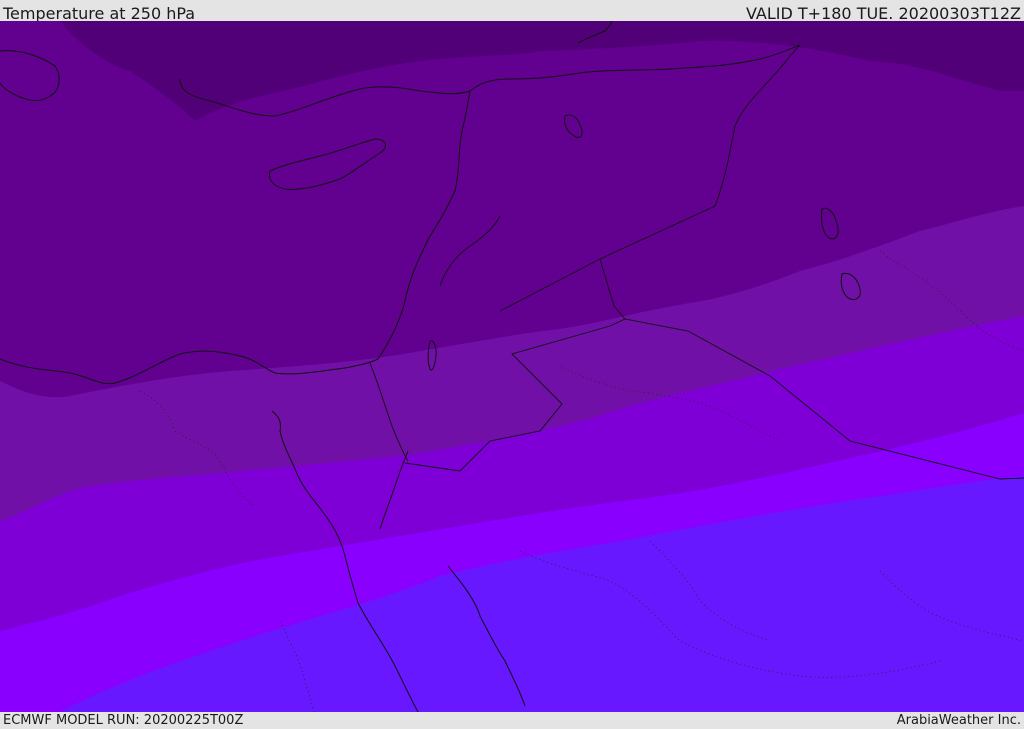  What do you see at coordinates (123, 720) in the screenshot?
I see `model-run-label: ECMWF MODEL RUN: 20200225T00Z` at bounding box center [123, 720].